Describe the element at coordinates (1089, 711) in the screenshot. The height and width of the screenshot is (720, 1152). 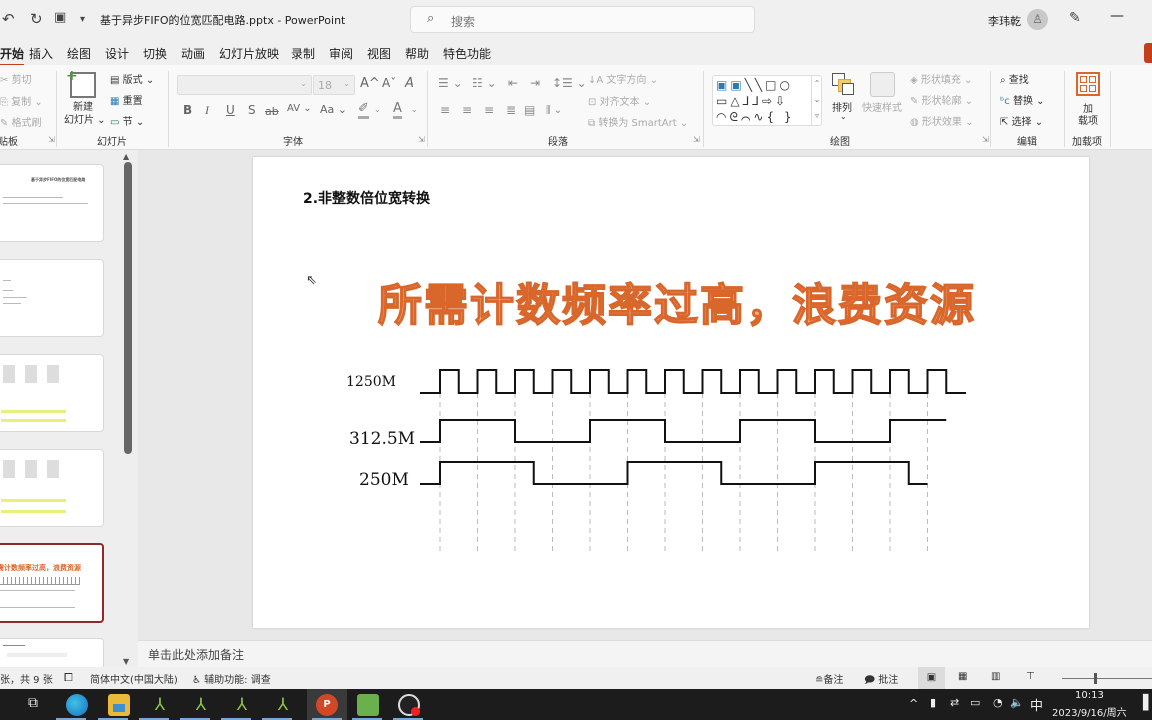
I see `clock-date: 2023/9/16/周六` at that location.